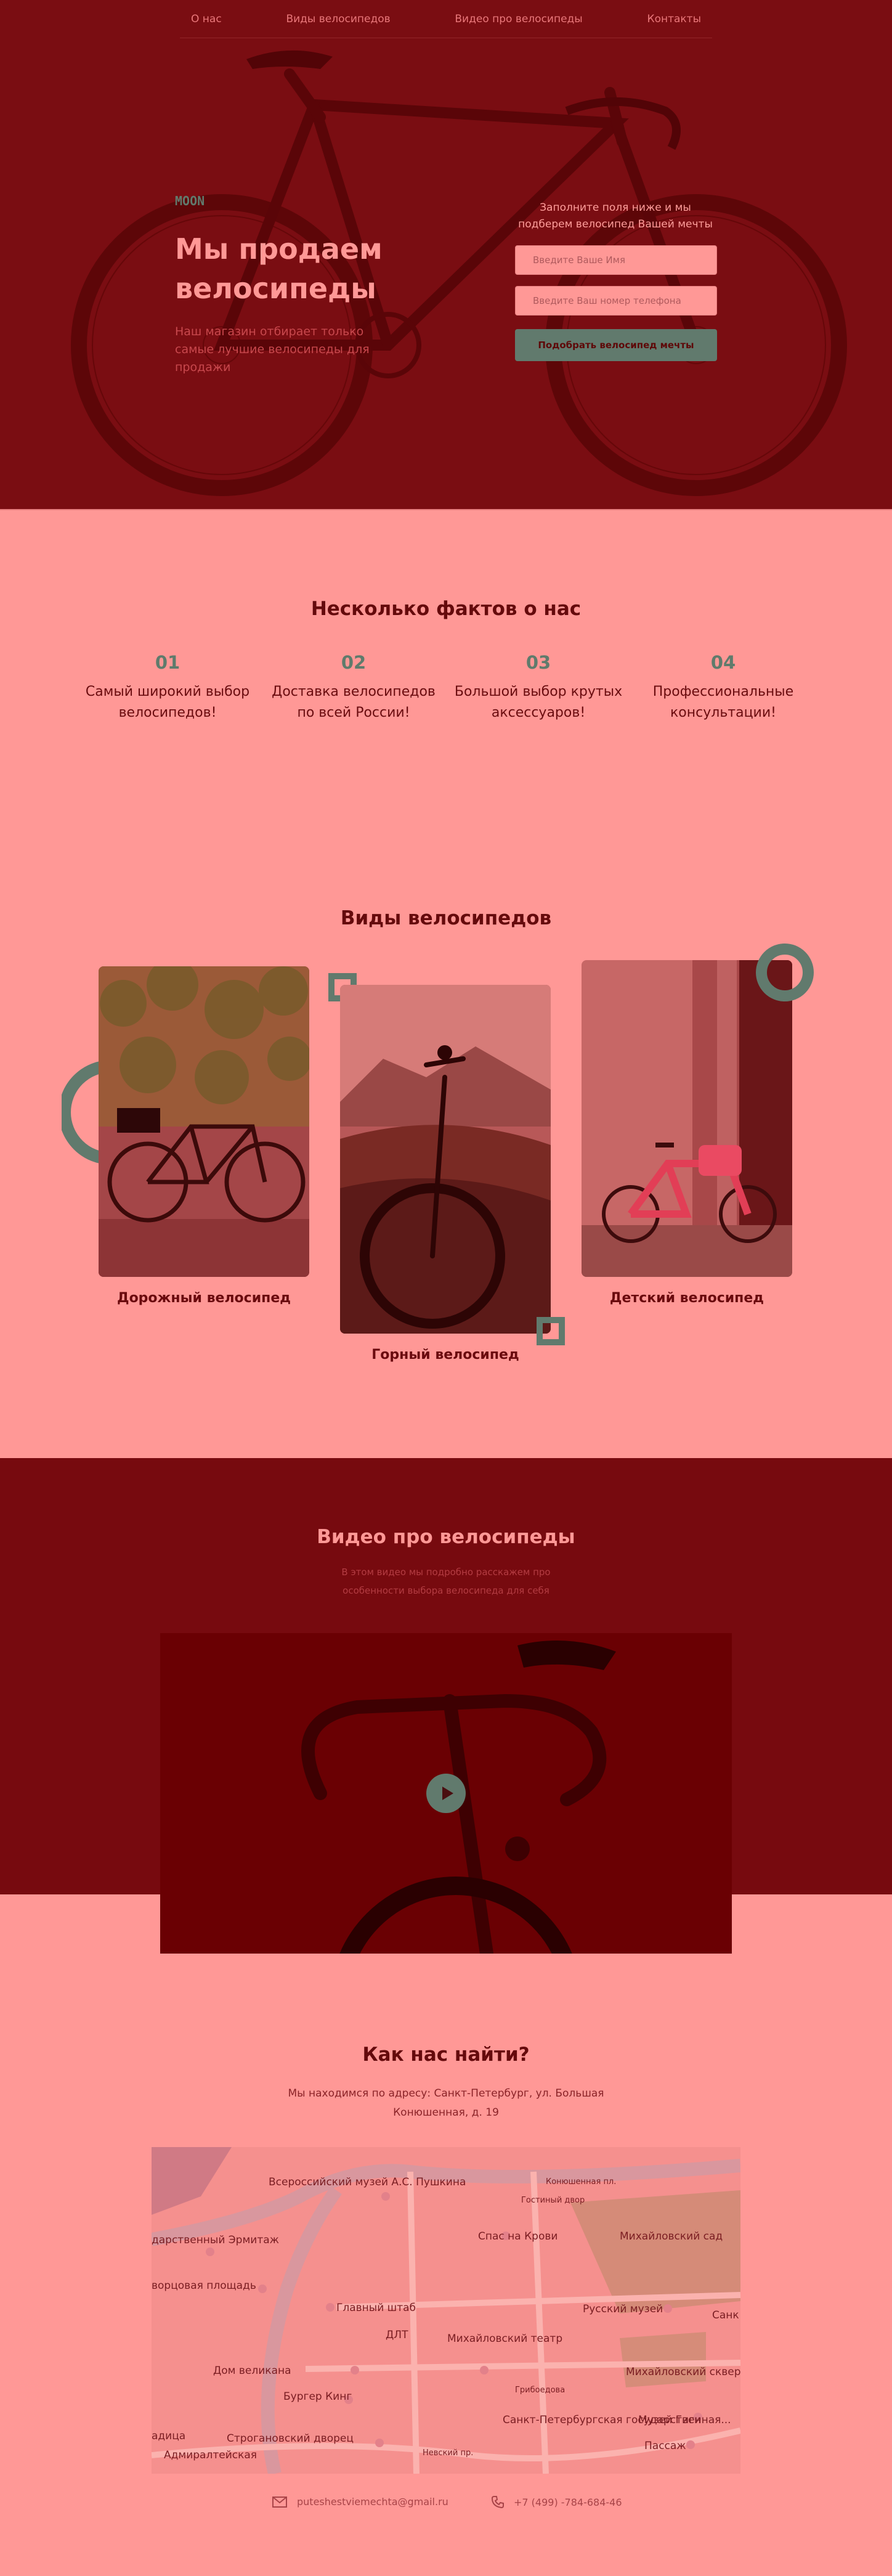 The image size is (892, 2576). What do you see at coordinates (211, 2455) in the screenshot?
I see `svg-text: Адмиралтейская` at bounding box center [211, 2455].